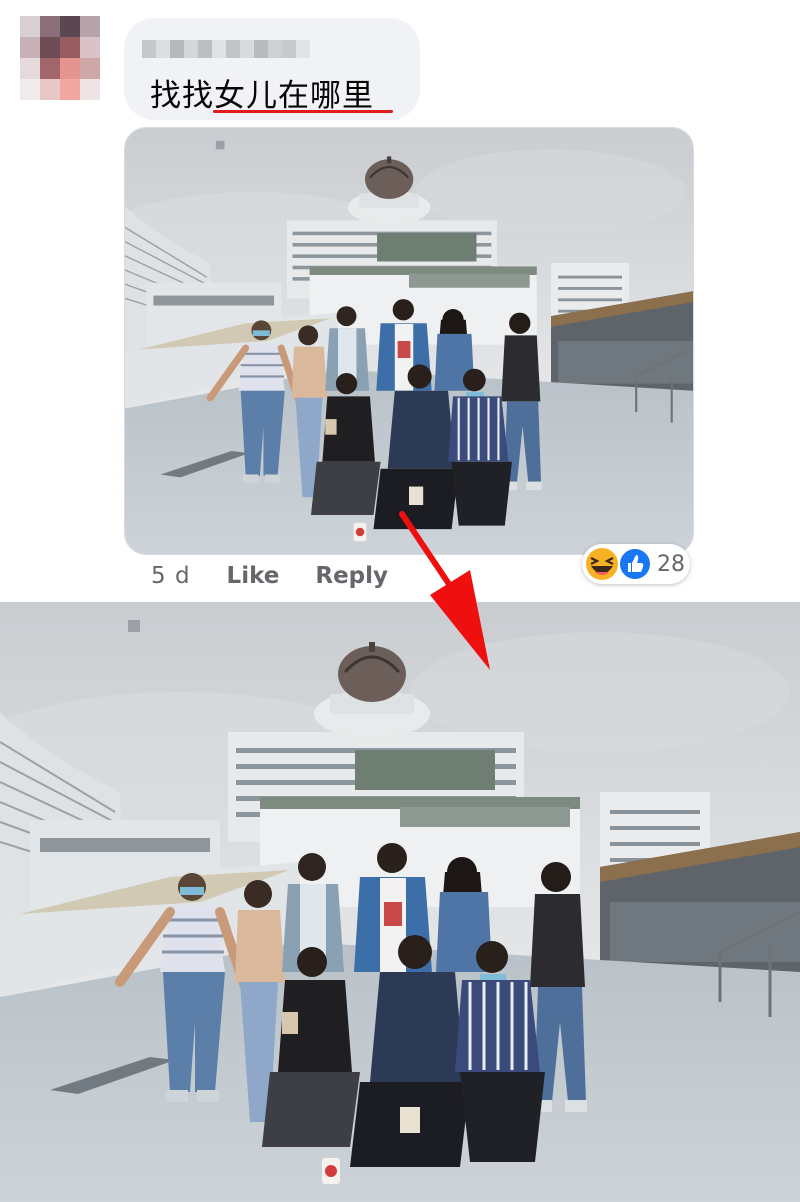 This screenshot has height=1202, width=800. I want to click on haha-emoji-icon, so click(602, 564).